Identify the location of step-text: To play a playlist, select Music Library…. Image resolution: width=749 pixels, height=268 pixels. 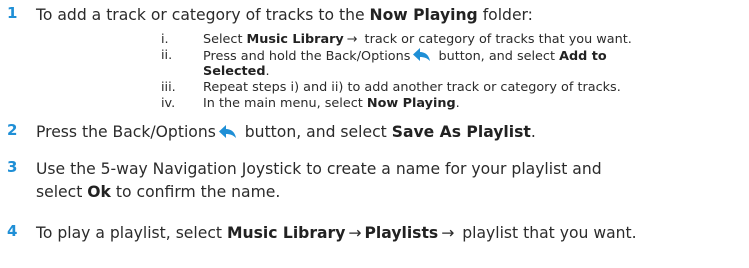
(386, 233).